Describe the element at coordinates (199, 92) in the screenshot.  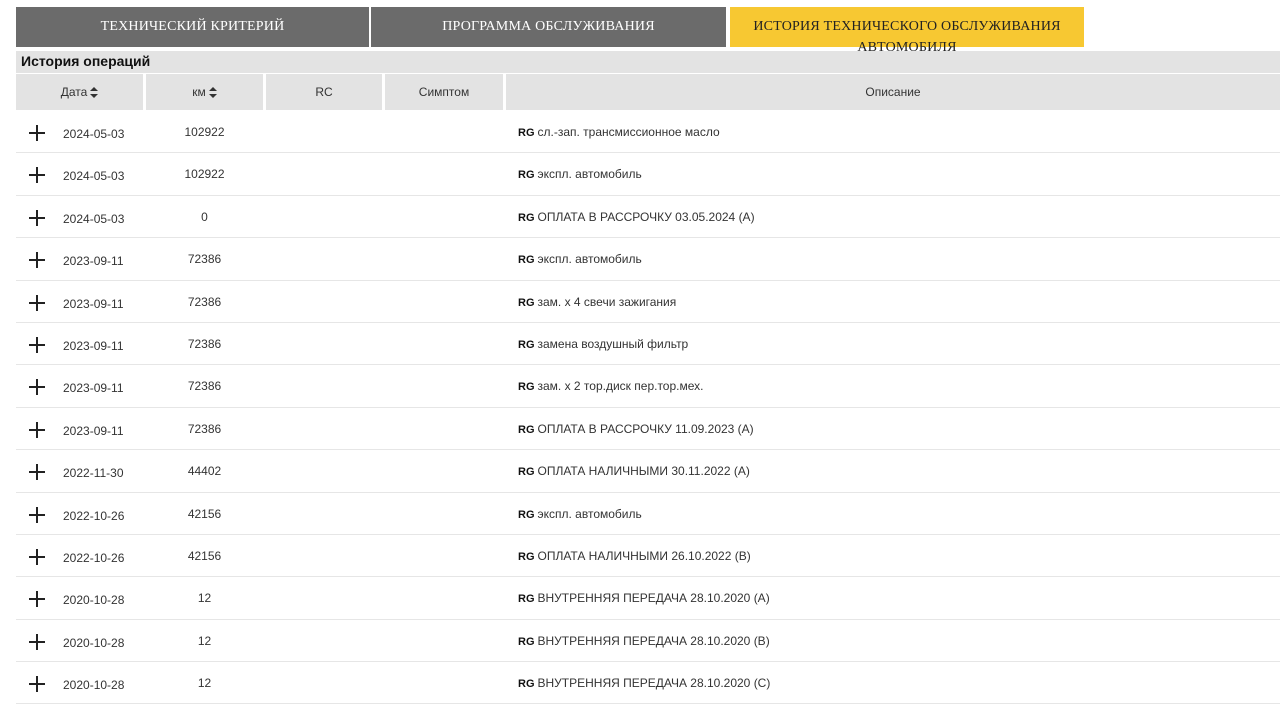
I see `column-header-km-label: км` at that location.